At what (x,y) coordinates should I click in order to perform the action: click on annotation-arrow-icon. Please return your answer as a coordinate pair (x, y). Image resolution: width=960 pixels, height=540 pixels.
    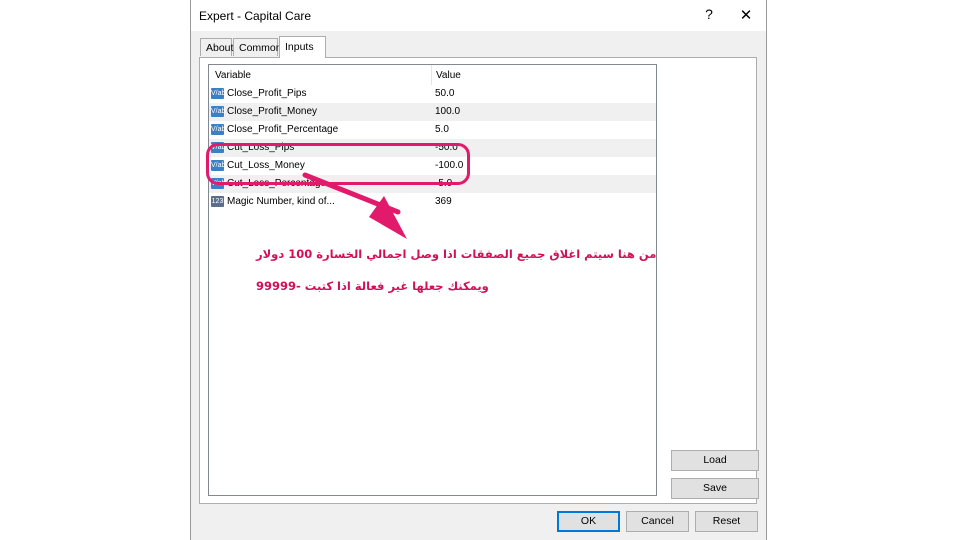
    Looking at the image, I should click on (354, 205).